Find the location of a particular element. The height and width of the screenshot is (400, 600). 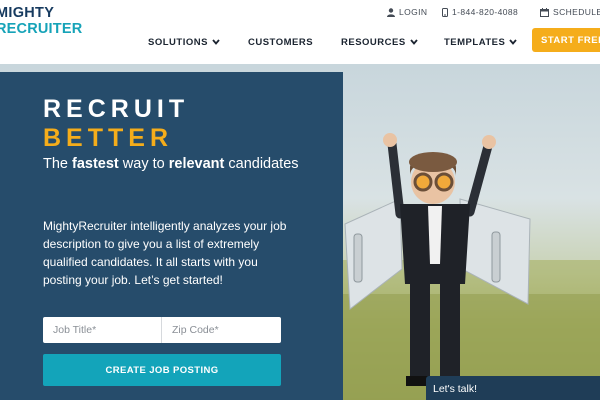

hero-title-better: BETTER is located at coordinates (108, 138).